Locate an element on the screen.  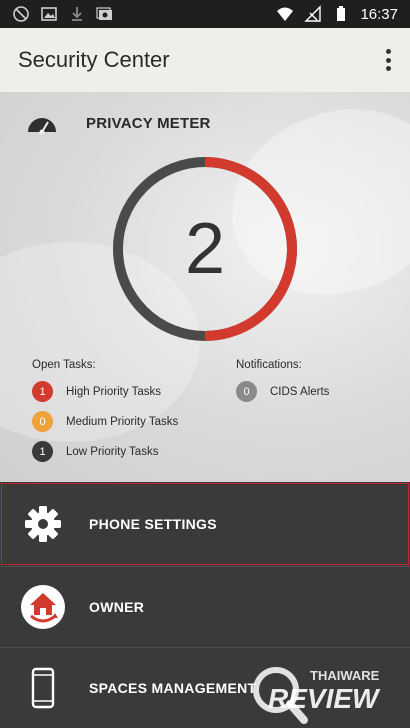
app-bar: Security Center is located at coordinates (205, 60).